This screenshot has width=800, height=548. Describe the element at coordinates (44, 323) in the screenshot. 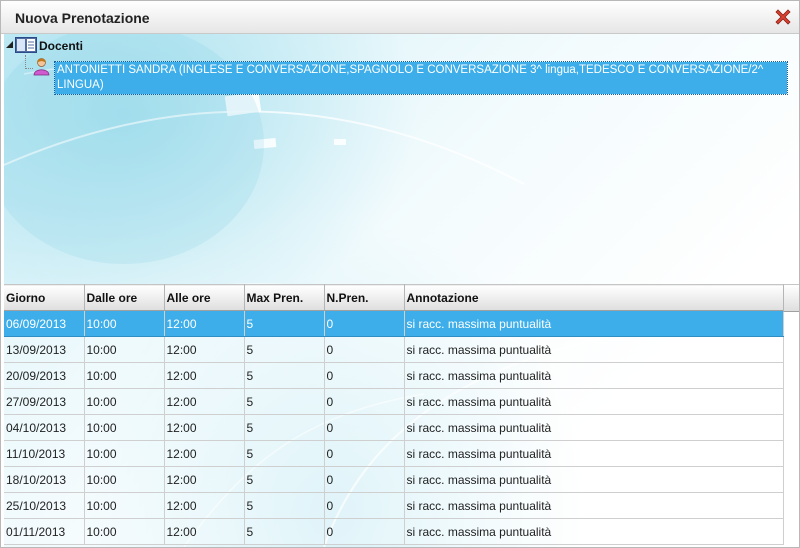

I see `cell-giorno: 06/09/2013` at that location.